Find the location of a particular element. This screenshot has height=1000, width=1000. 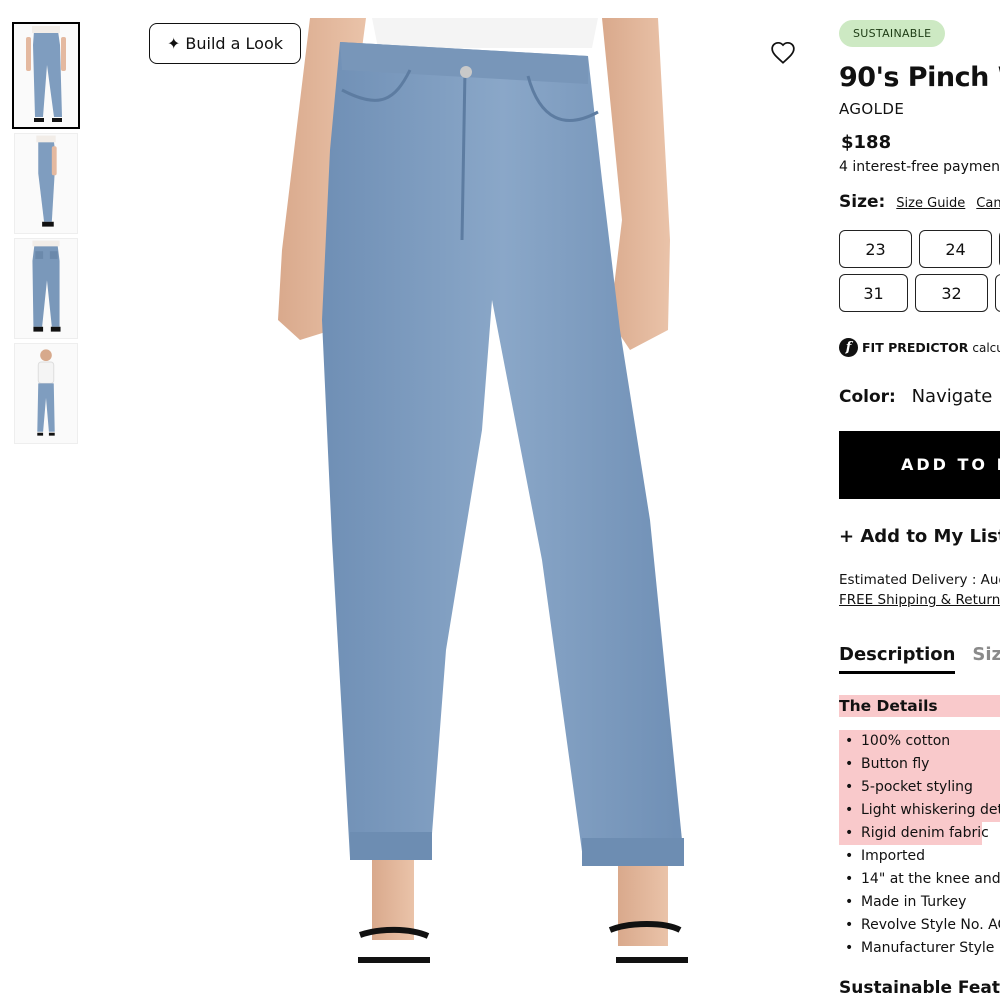

fit-predictor: f FIT PREDICTOR calcula is located at coordinates (919, 347).